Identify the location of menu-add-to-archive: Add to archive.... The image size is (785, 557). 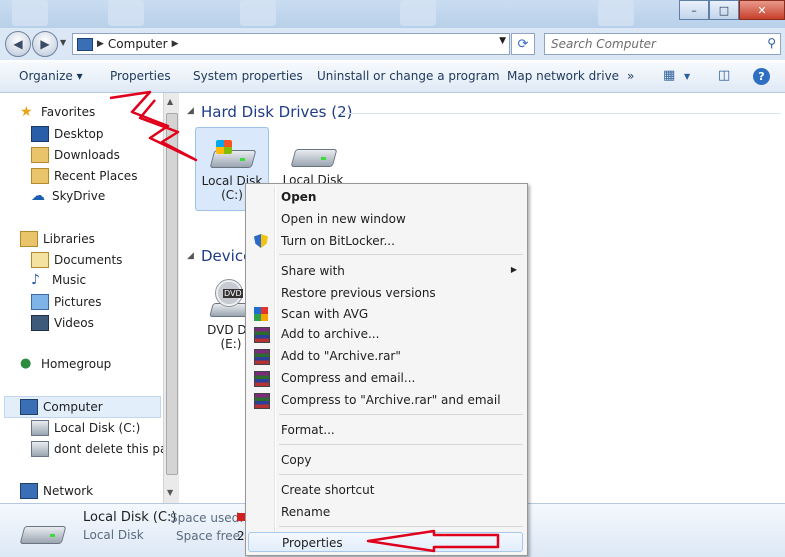
(385, 334).